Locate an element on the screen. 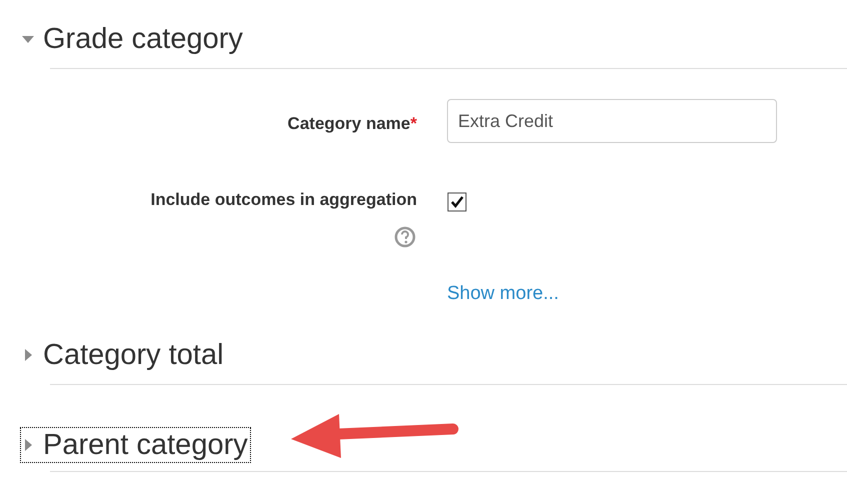 This screenshot has width=847, height=496. text-field: Extra Credit is located at coordinates (612, 121).